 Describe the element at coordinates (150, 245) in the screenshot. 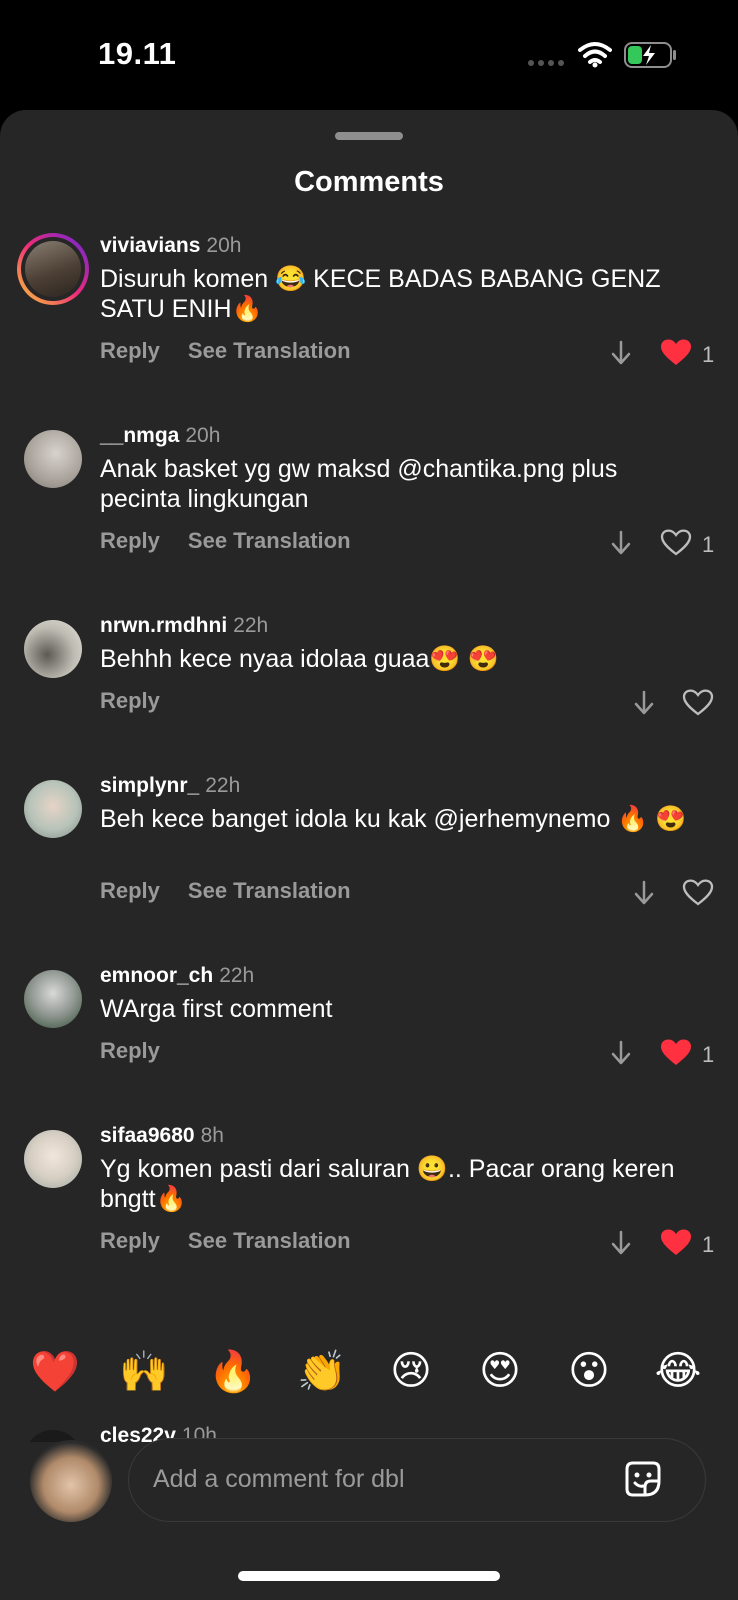

I see `comment-username: viviavians` at that location.